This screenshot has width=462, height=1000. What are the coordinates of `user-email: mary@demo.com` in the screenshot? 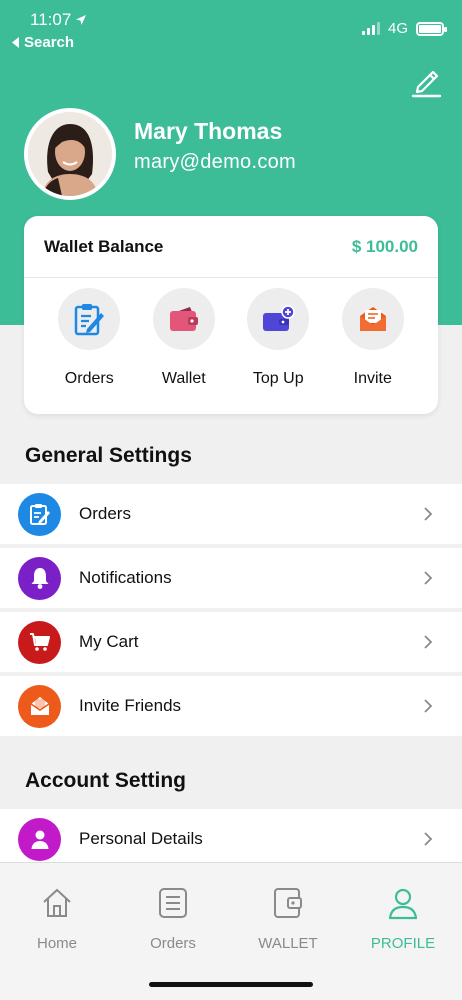 It's located at (215, 162).